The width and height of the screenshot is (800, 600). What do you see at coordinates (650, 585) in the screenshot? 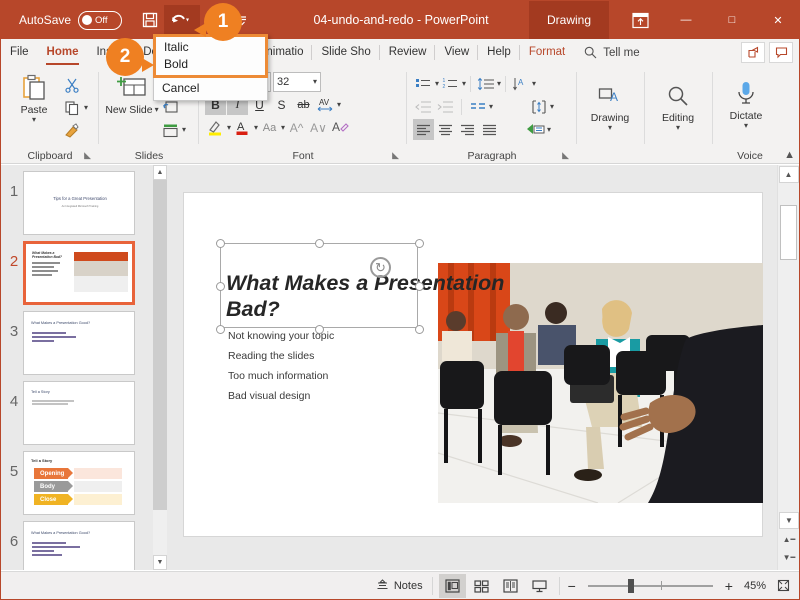
I see `zoom-slider` at bounding box center [650, 585].